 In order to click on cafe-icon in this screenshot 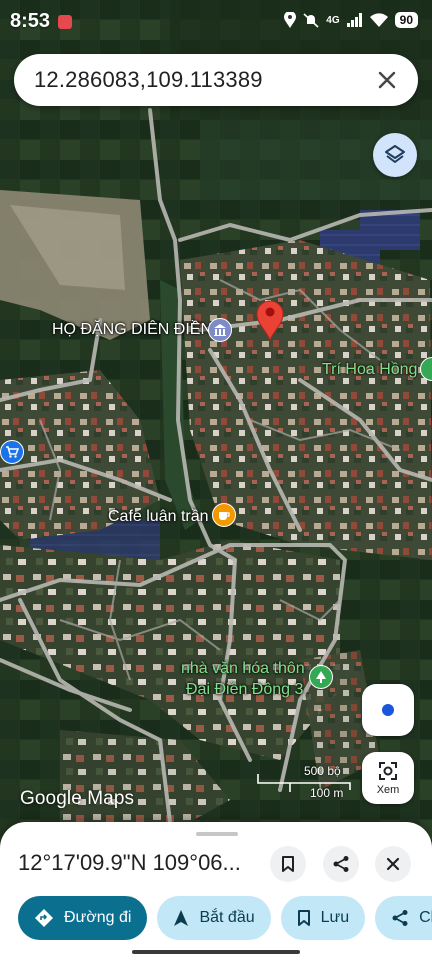, I will do `click(224, 515)`.